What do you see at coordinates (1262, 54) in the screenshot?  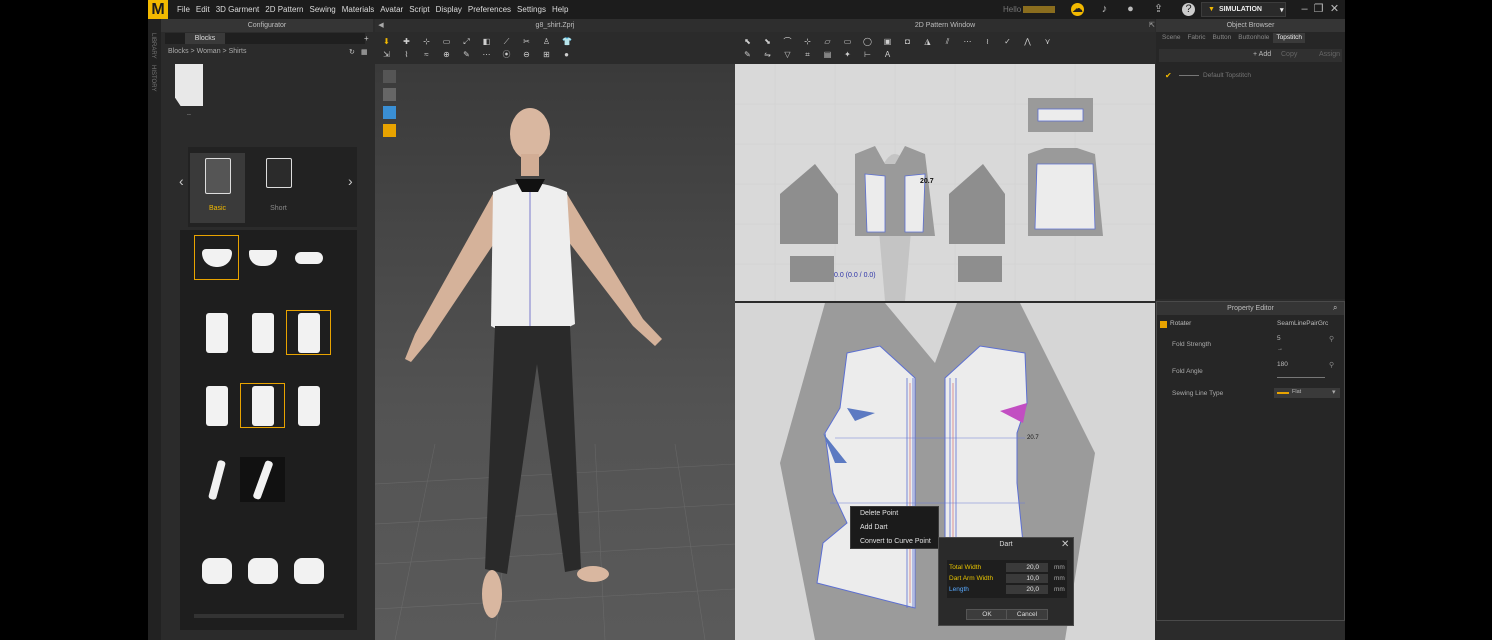 I see `add-button: + Add` at bounding box center [1262, 54].